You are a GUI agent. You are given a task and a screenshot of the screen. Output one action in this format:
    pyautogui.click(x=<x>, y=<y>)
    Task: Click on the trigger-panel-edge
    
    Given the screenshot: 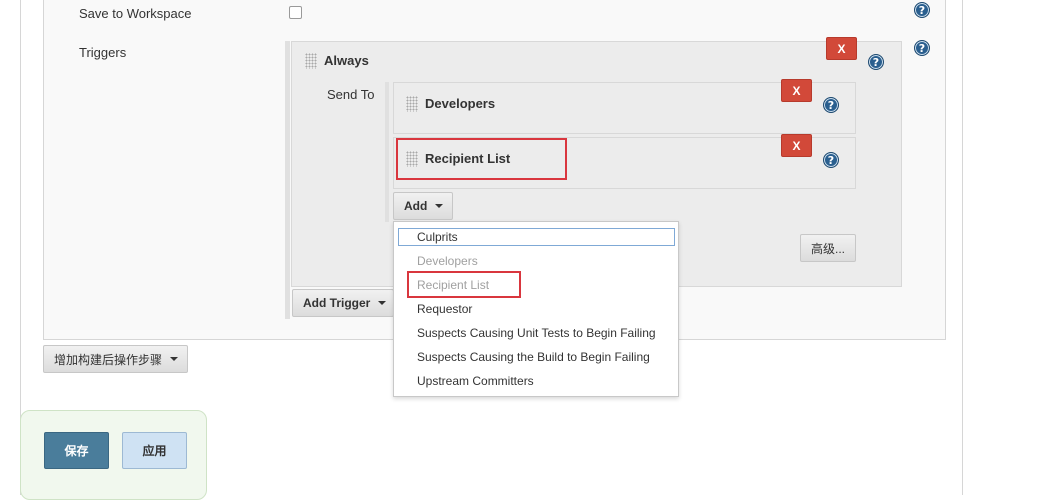 What is the action you would take?
    pyautogui.click(x=287, y=180)
    